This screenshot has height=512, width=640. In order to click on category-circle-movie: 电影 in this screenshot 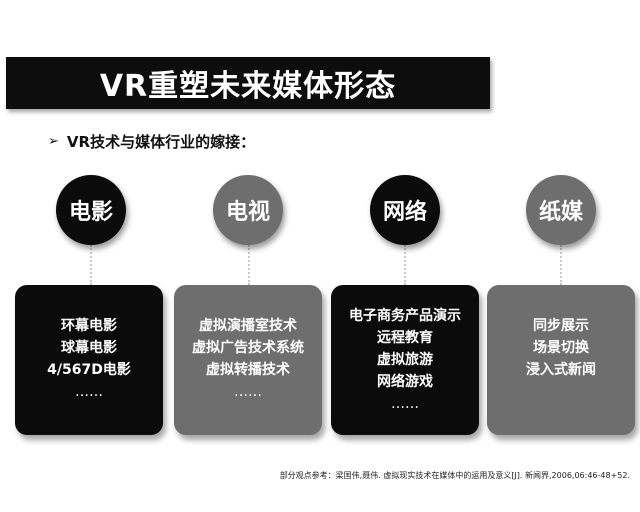, I will do `click(91, 210)`.